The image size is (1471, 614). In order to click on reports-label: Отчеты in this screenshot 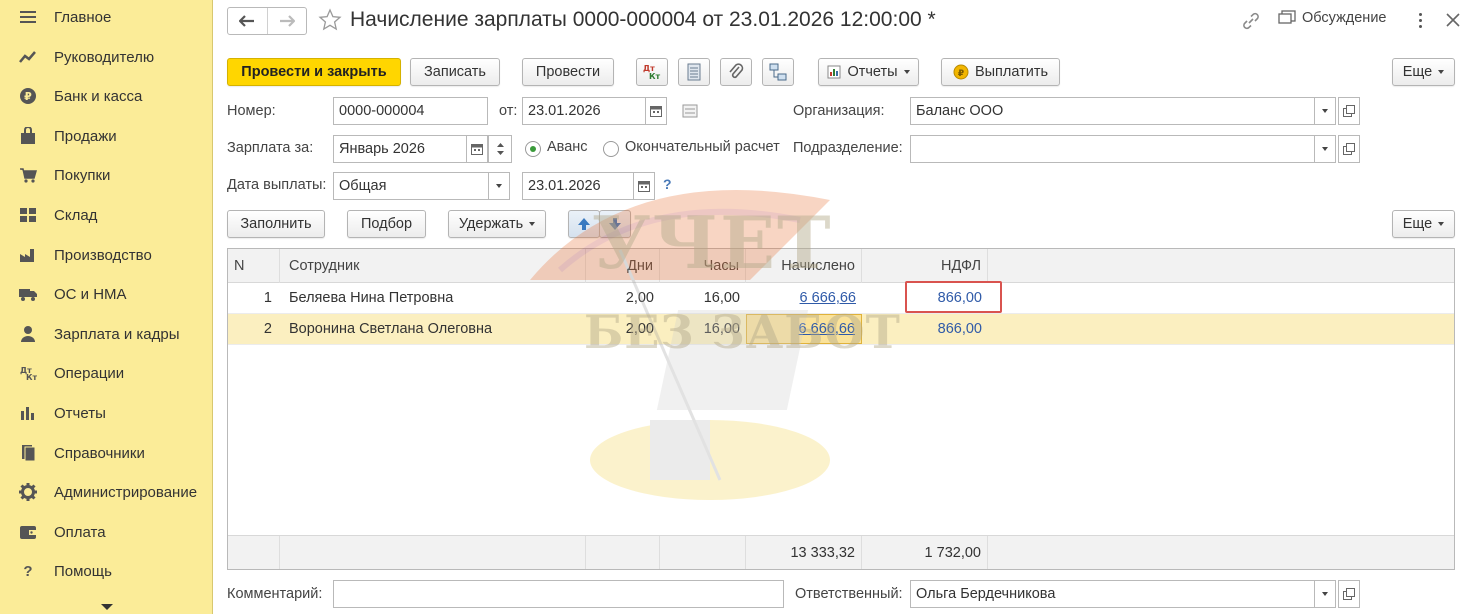, I will do `click(872, 72)`.